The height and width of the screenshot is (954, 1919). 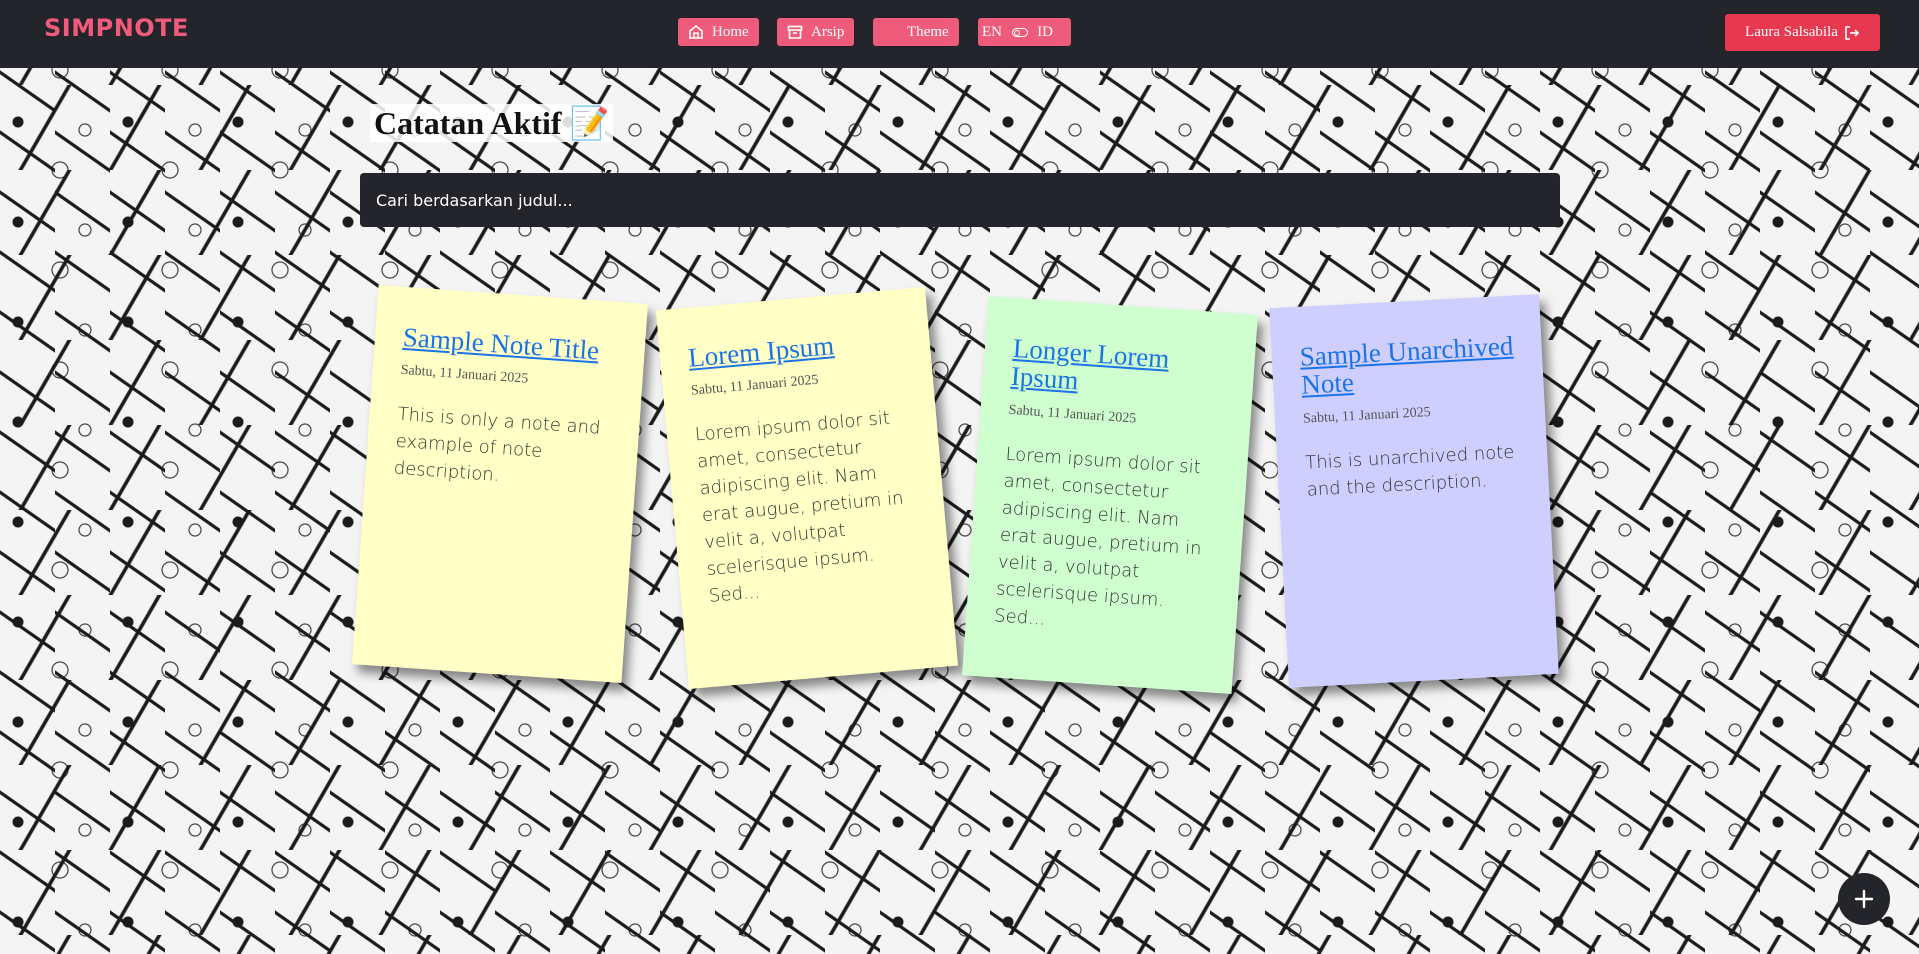 I want to click on nav-theme-label: Theme, so click(x=928, y=31).